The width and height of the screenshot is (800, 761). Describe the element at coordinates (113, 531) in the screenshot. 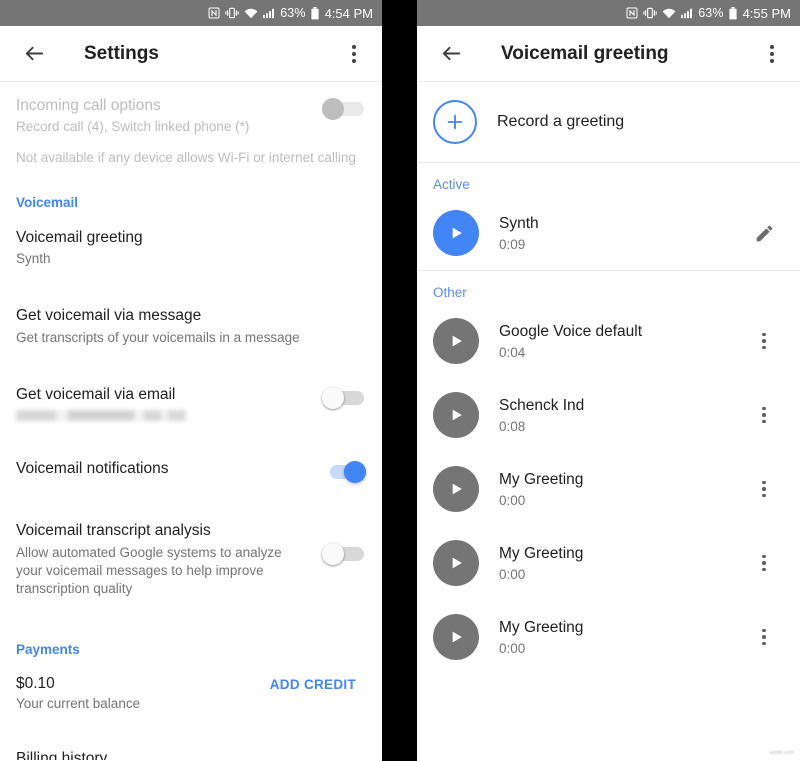

I see `row-title: Voicemail transcript analysis` at that location.